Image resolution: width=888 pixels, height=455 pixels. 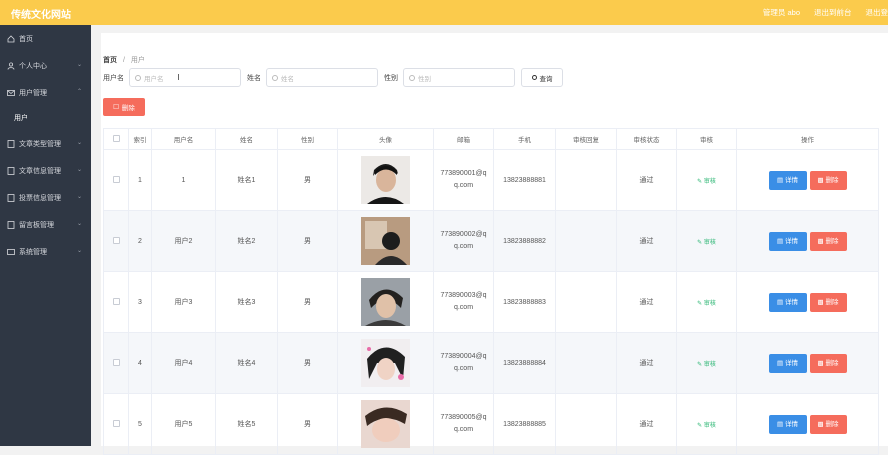 I want to click on sidebar-item-users: 用户管理 ⌃, so click(x=45, y=92).